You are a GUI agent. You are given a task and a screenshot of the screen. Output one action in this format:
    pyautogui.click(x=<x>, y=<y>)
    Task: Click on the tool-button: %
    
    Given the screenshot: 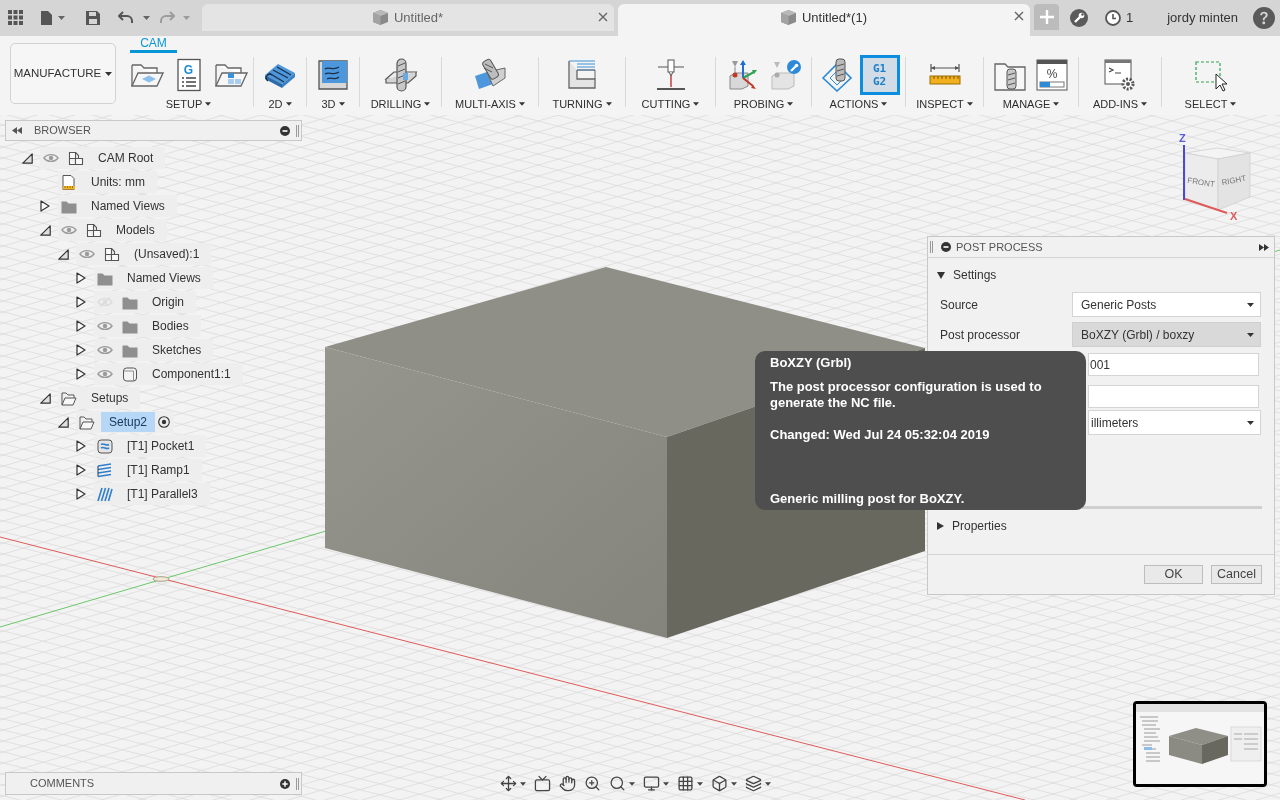 What is the action you would take?
    pyautogui.click(x=1052, y=75)
    